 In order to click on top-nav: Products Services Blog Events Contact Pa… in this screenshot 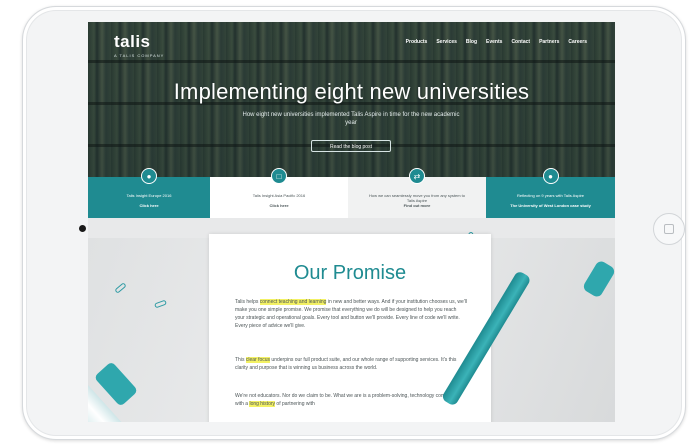, I will do `click(496, 42)`.